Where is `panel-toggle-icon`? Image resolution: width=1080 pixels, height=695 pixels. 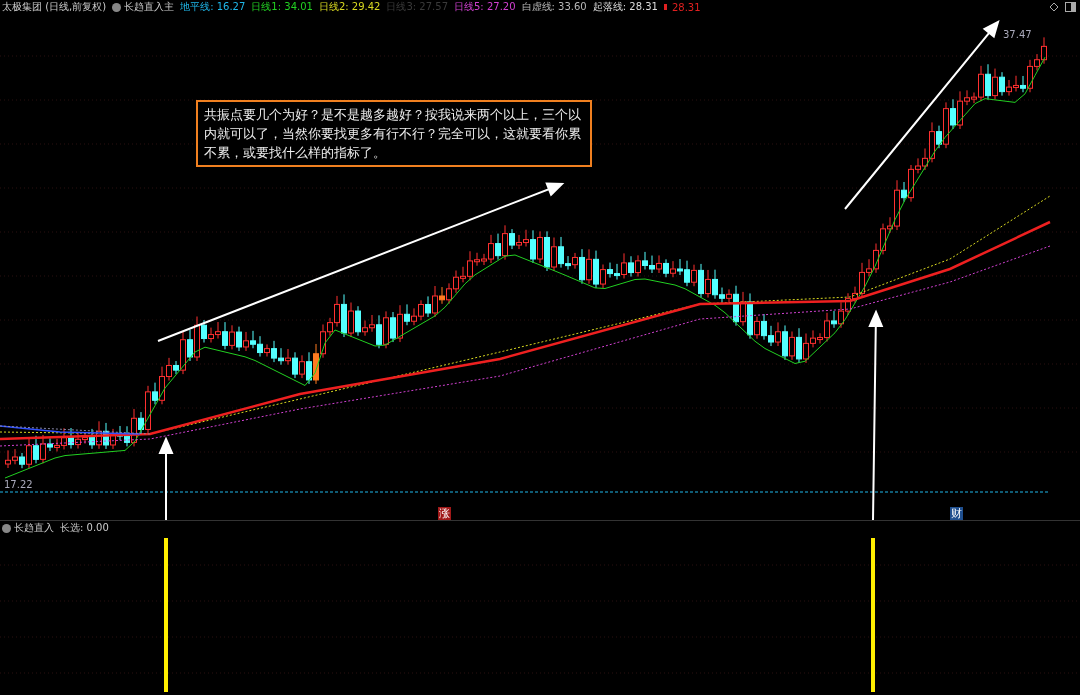 panel-toggle-icon is located at coordinates (1070, 7).